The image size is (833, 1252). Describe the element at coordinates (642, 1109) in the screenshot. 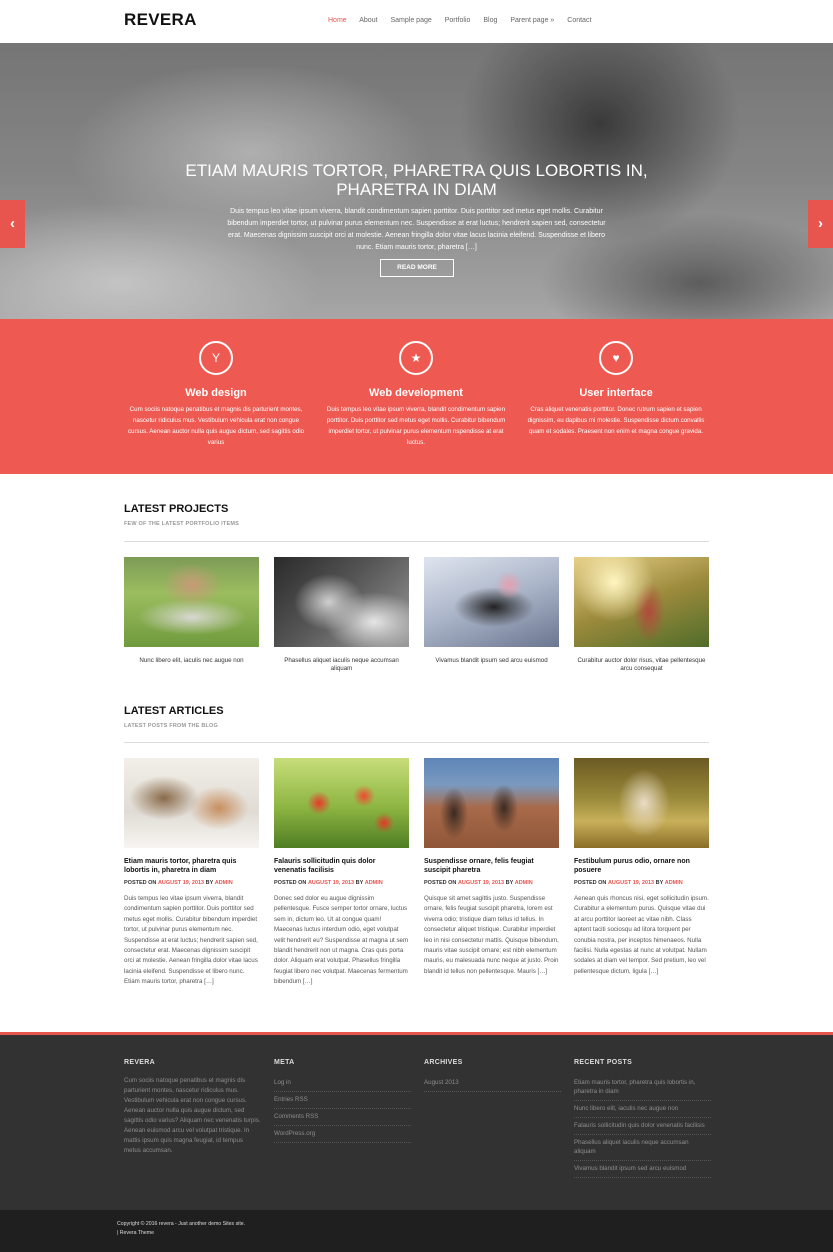

I see `recent-post-link: Nunc libero elit, iaculis nec augue non` at that location.